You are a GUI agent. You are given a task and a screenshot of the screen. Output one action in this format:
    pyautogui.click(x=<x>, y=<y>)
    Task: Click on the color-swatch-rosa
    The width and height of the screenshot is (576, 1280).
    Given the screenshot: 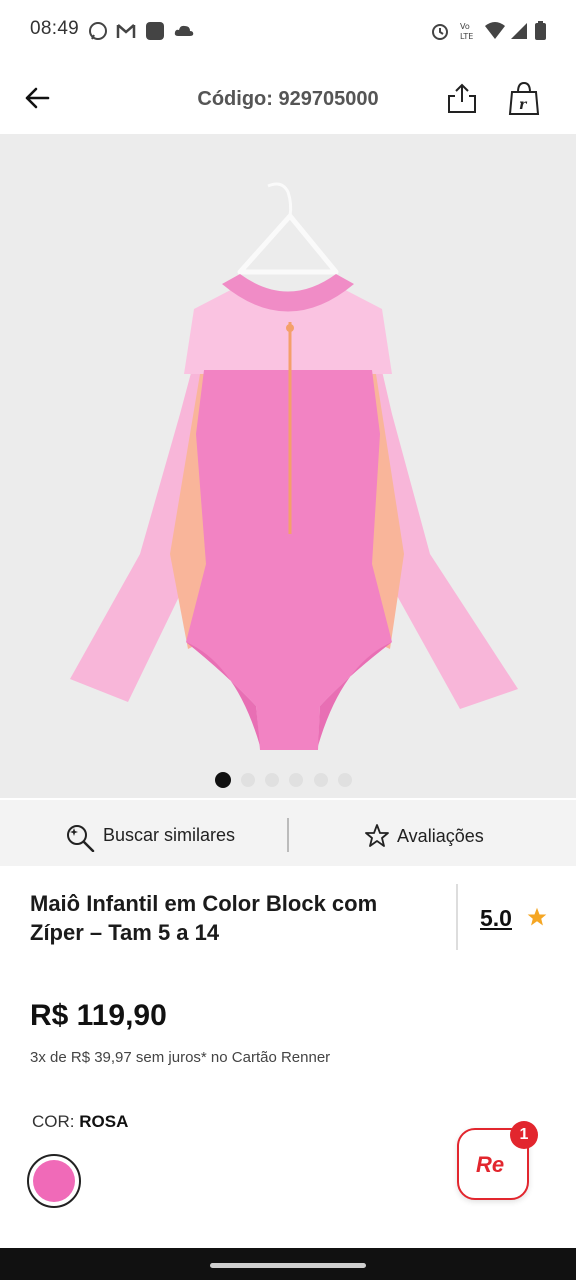 What is the action you would take?
    pyautogui.click(x=54, y=1181)
    